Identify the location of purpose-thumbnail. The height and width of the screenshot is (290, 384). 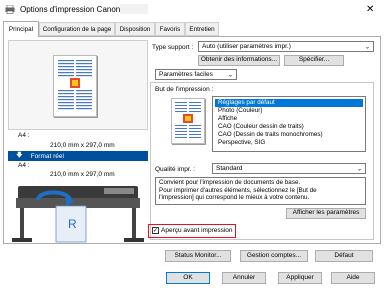
(188, 121).